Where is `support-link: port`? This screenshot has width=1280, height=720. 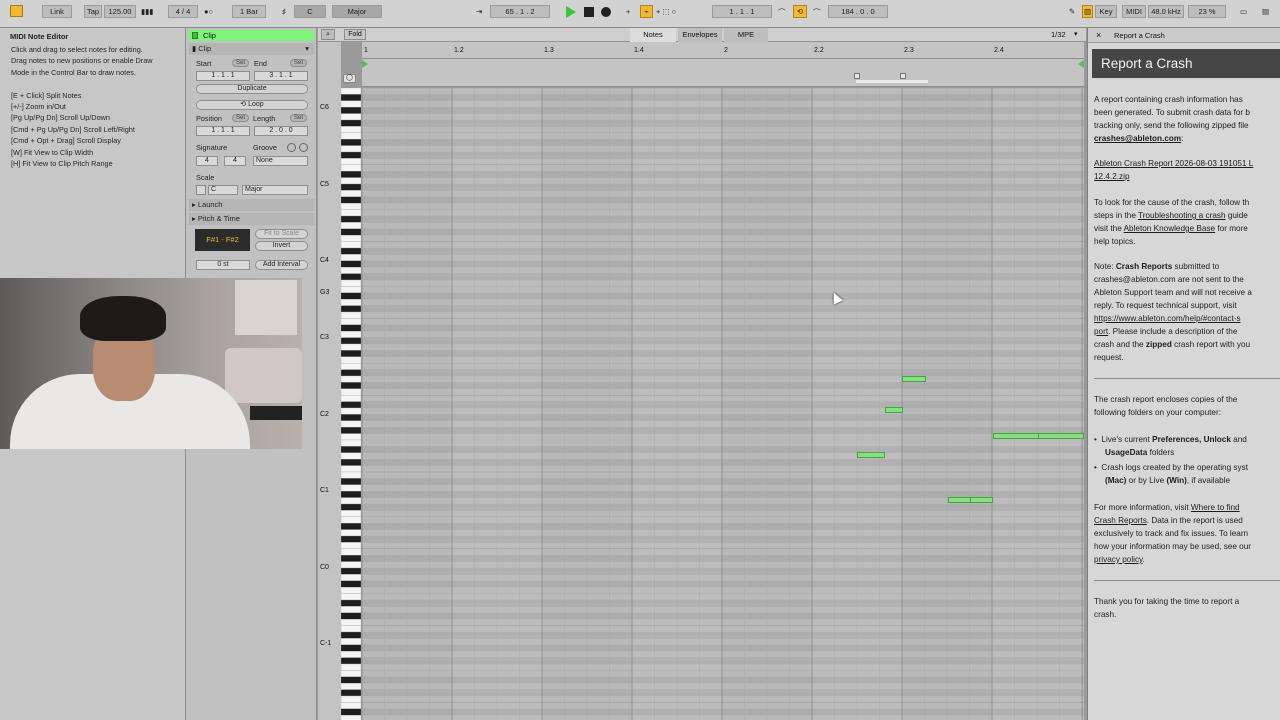 support-link: port is located at coordinates (1101, 331).